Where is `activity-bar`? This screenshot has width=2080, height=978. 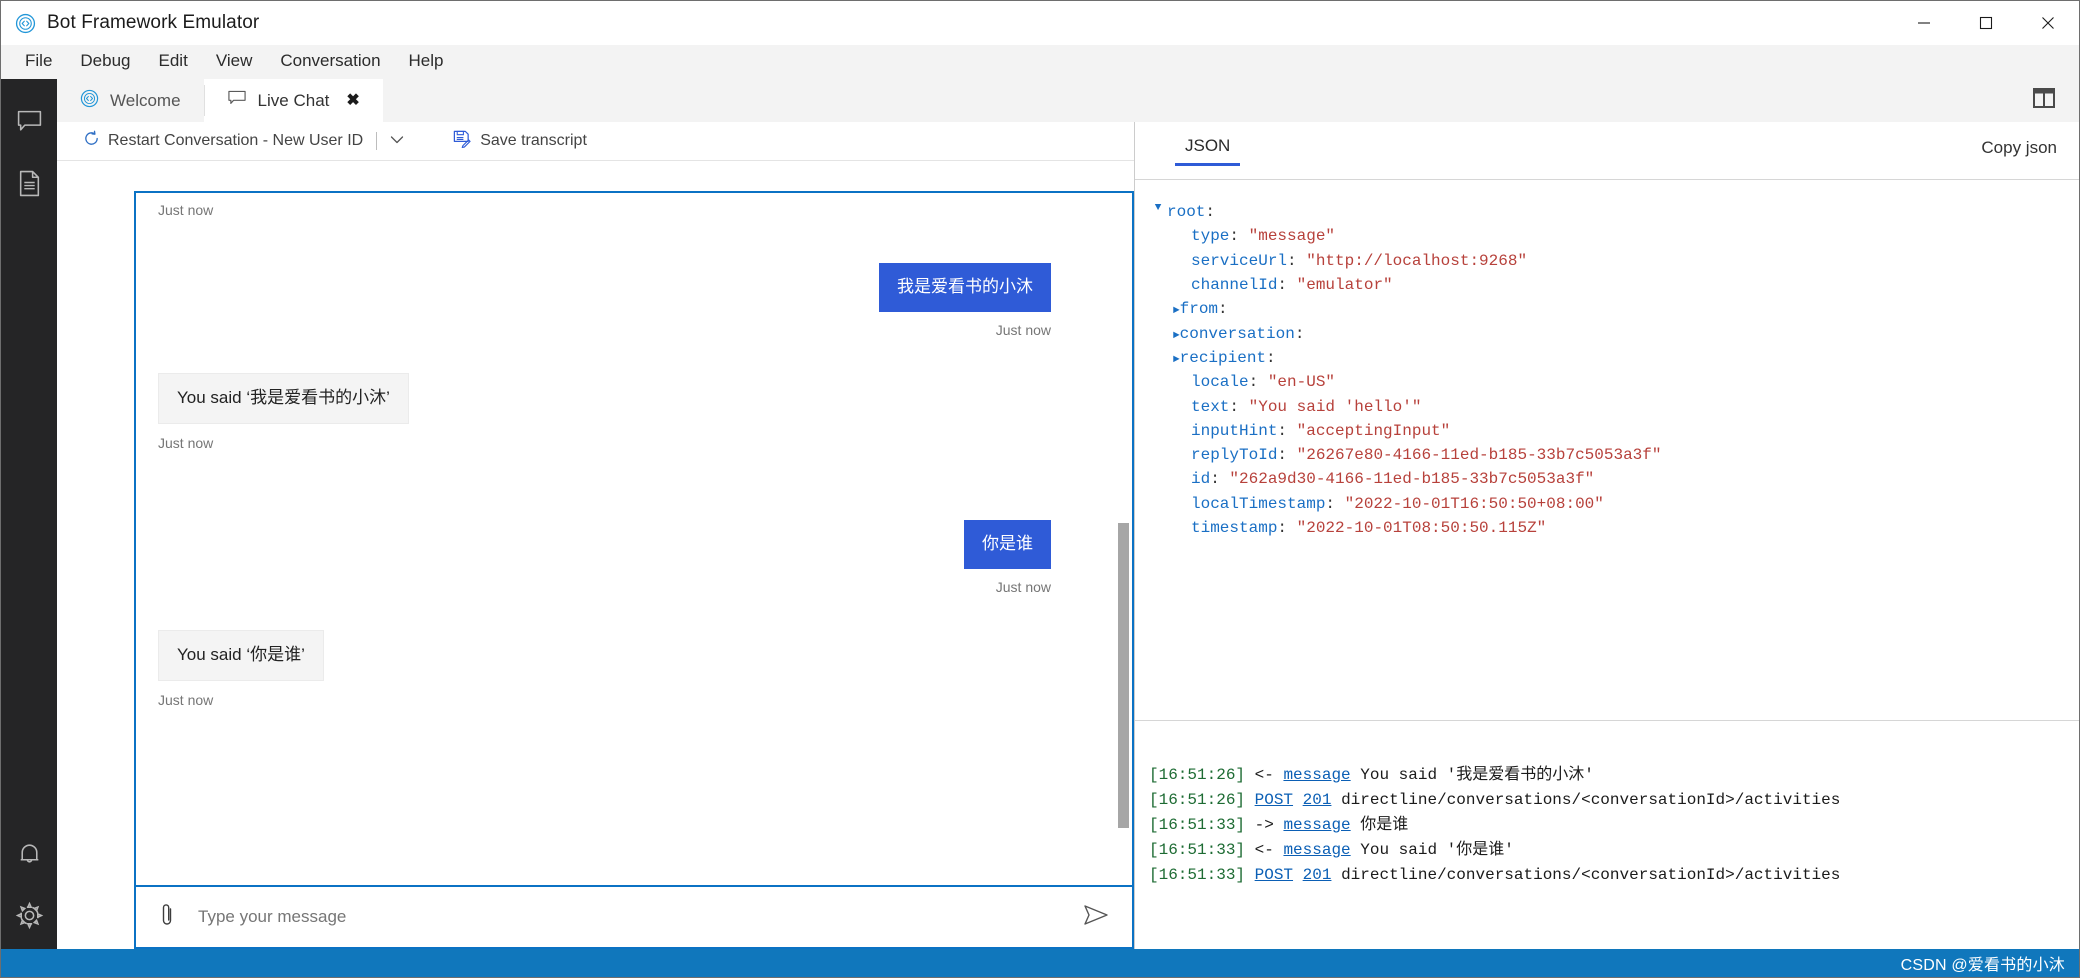 activity-bar is located at coordinates (29, 514).